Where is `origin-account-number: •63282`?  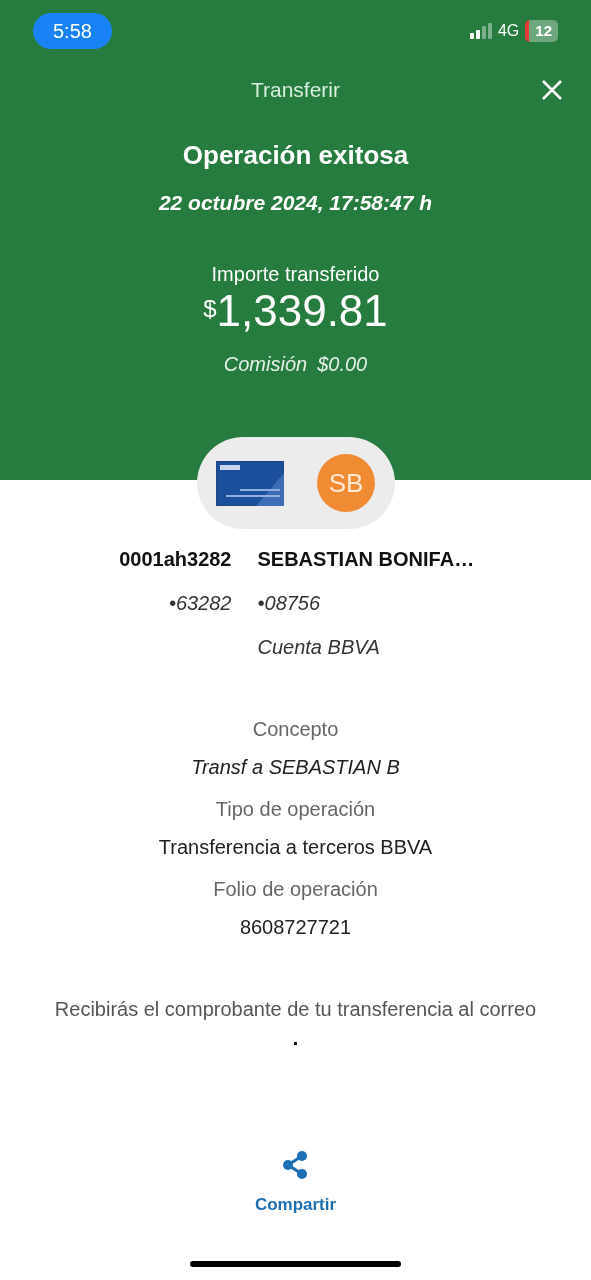 origin-account-number: •63282 is located at coordinates (200, 603).